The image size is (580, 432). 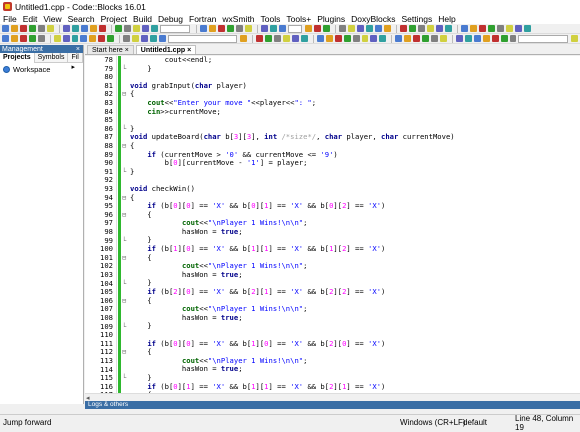 What do you see at coordinates (126, 224) in the screenshot?
I see `fold-margin: └⊟└⊟└⊟⊟└⊟└⊟└⊟└⊟` at bounding box center [126, 224].